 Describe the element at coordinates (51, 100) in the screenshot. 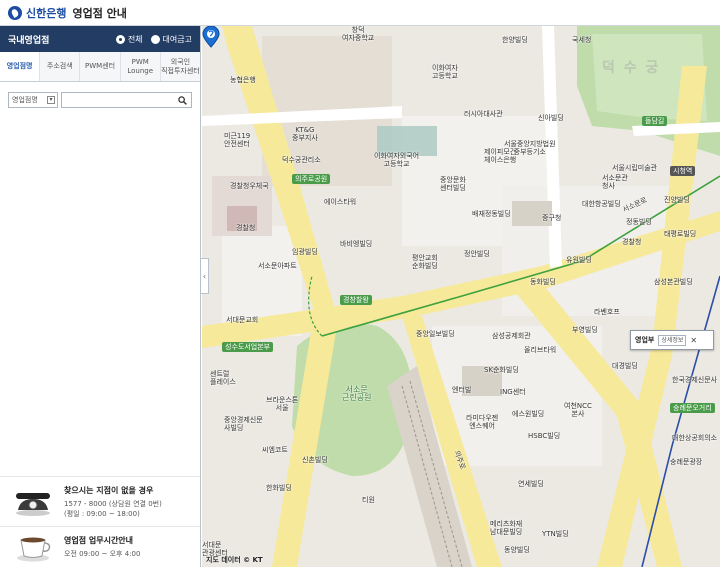

I see `chevron-down-icon: ▾` at that location.